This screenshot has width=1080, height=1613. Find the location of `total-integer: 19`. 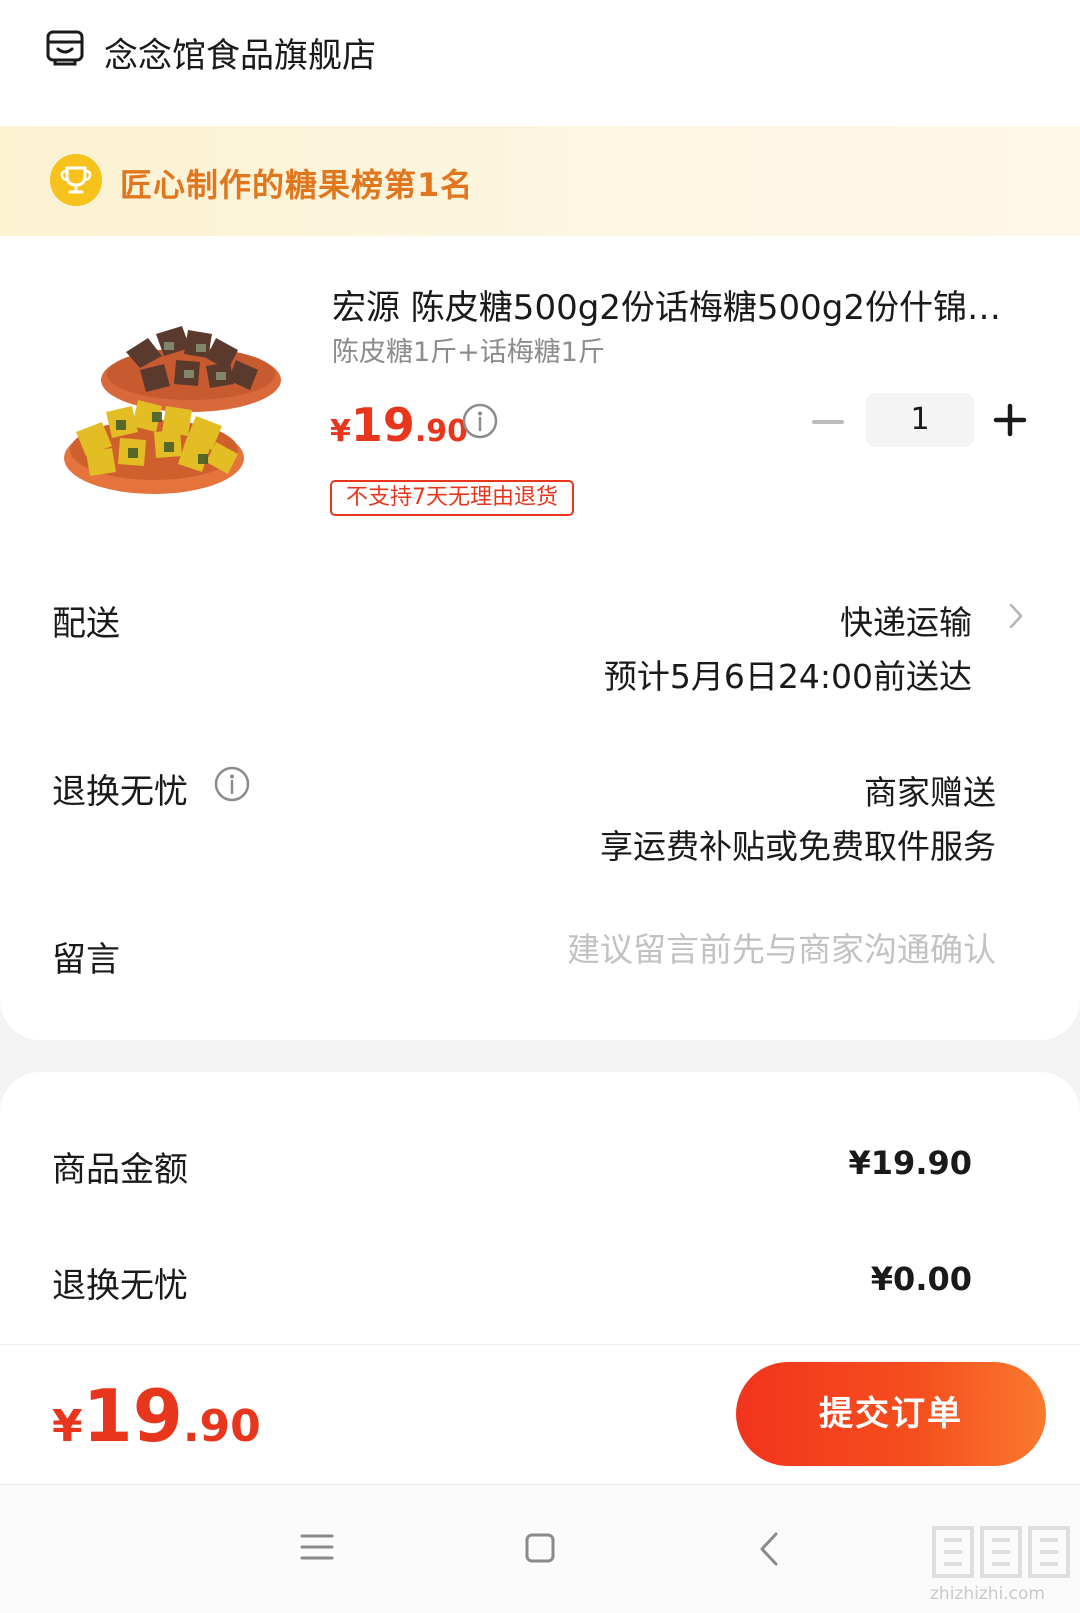

total-integer: 19 is located at coordinates (132, 1416).